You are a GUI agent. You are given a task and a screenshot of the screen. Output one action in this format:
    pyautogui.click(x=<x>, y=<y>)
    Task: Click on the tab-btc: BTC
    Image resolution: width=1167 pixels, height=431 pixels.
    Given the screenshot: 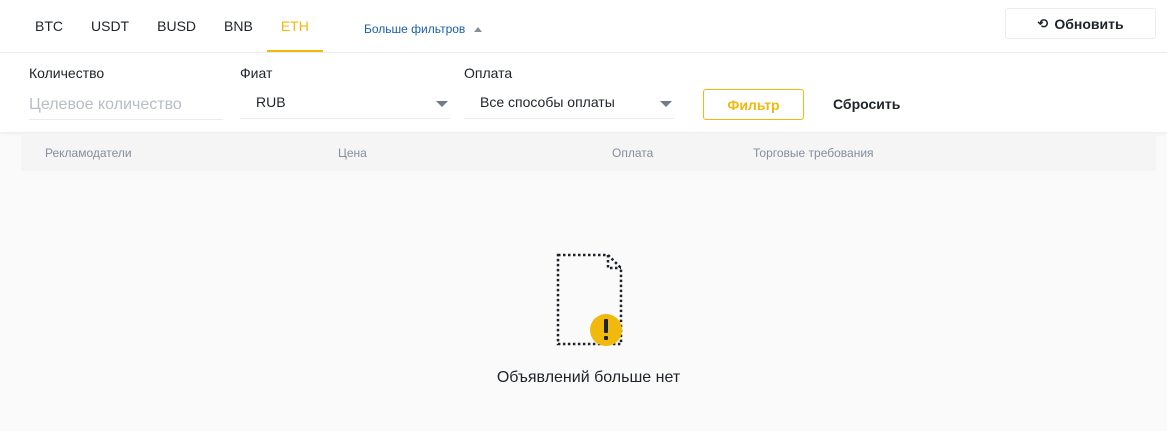 What is the action you would take?
    pyautogui.click(x=49, y=26)
    